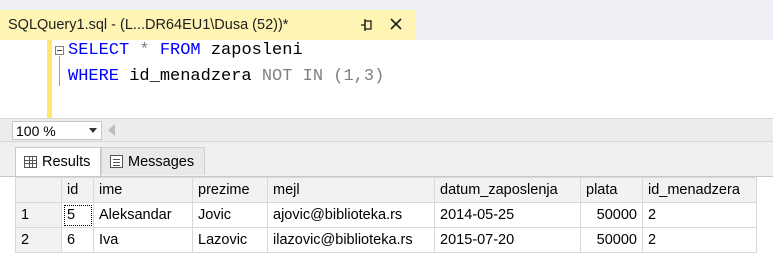 The width and height of the screenshot is (773, 264). Describe the element at coordinates (507, 190) in the screenshot. I see `column-header-datum-zaposlenja: datum_zaposlenja` at that location.